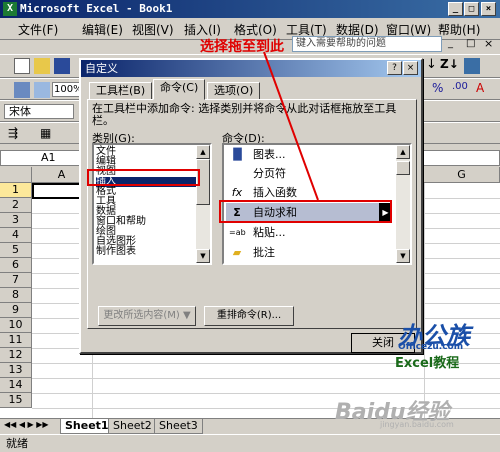 The height and width of the screenshot is (452, 500). Describe the element at coordinates (179, 89) in the screenshot. I see `tab-commands: 命令(C)` at that location.